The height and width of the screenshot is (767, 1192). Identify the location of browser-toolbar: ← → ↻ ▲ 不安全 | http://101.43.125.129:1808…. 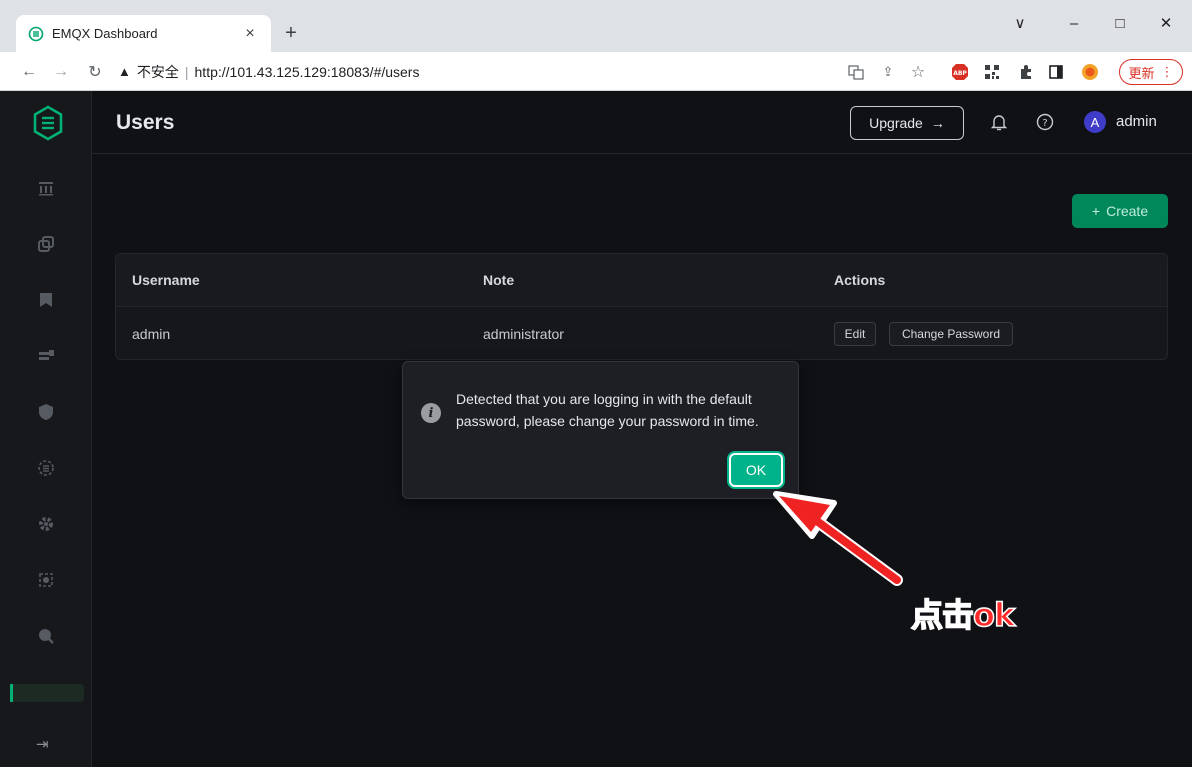
(596, 71).